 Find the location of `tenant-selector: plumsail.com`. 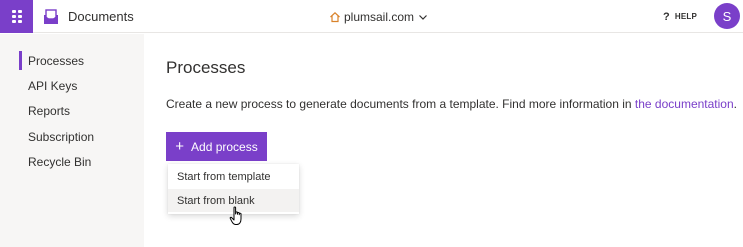

tenant-selector: plumsail.com is located at coordinates (378, 16).